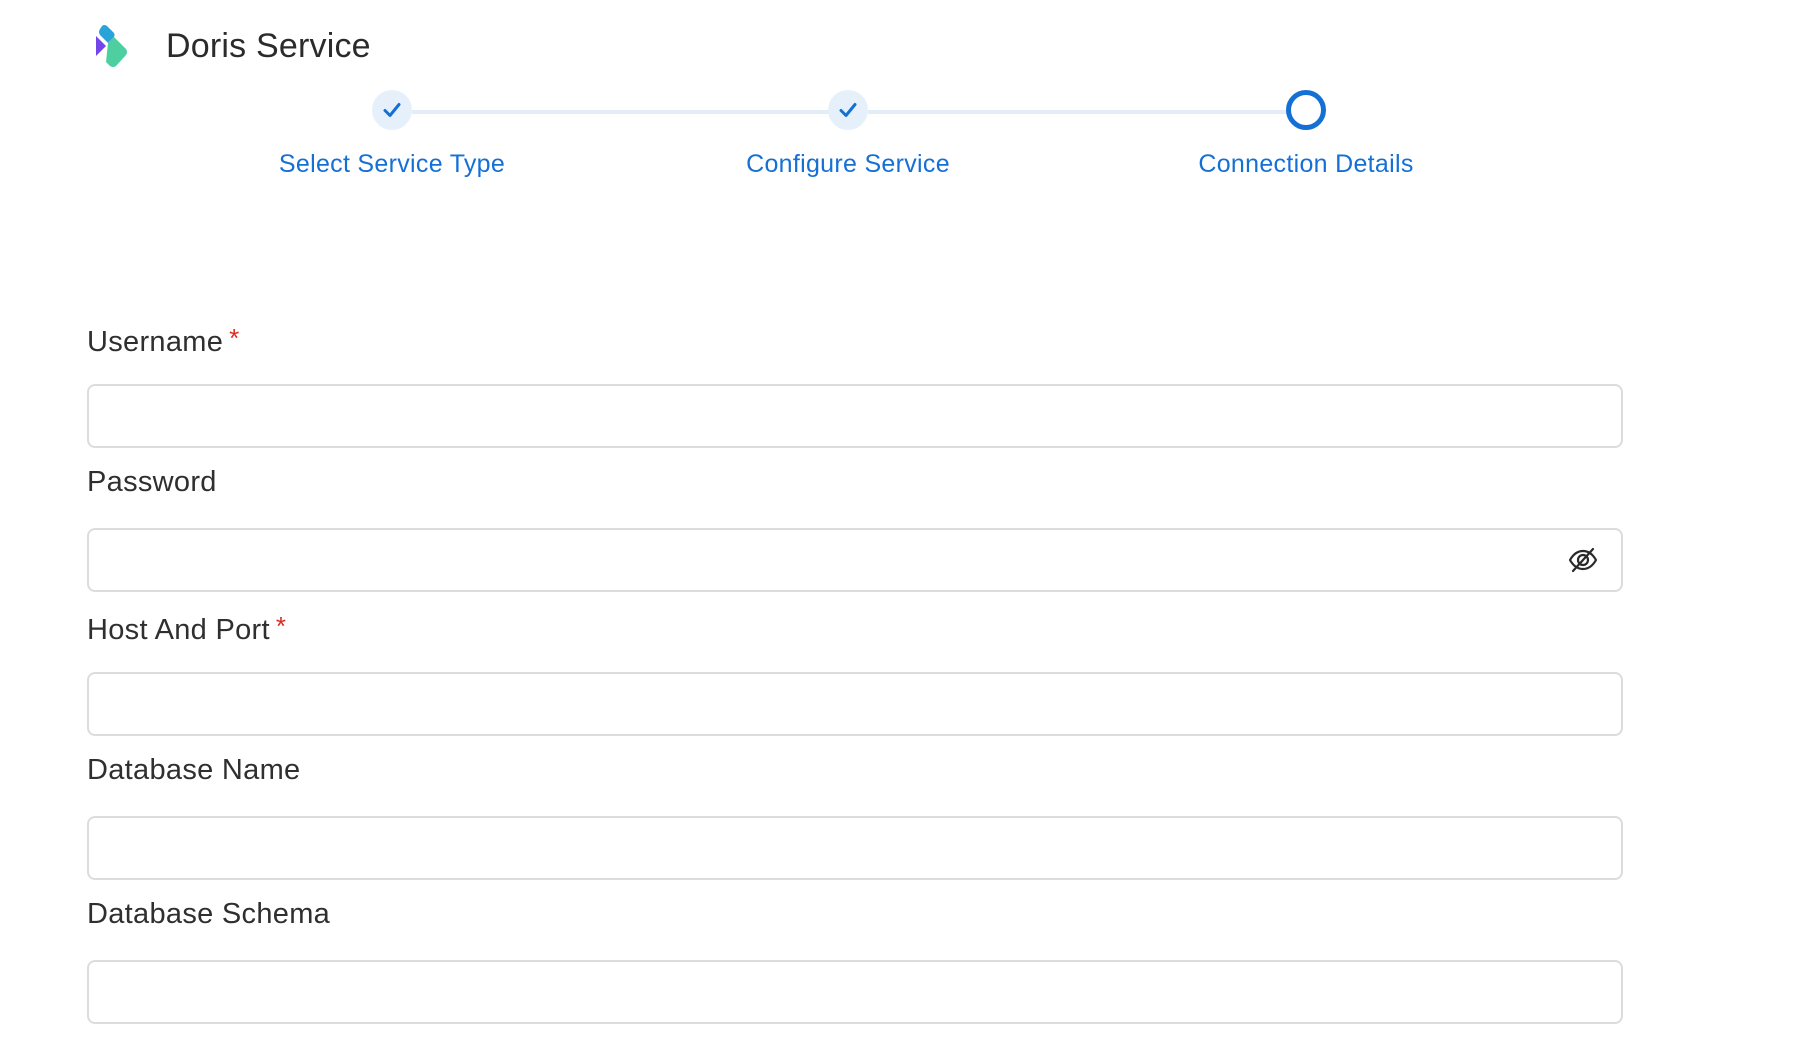 The image size is (1808, 1042). I want to click on host-port-input-box, so click(855, 704).